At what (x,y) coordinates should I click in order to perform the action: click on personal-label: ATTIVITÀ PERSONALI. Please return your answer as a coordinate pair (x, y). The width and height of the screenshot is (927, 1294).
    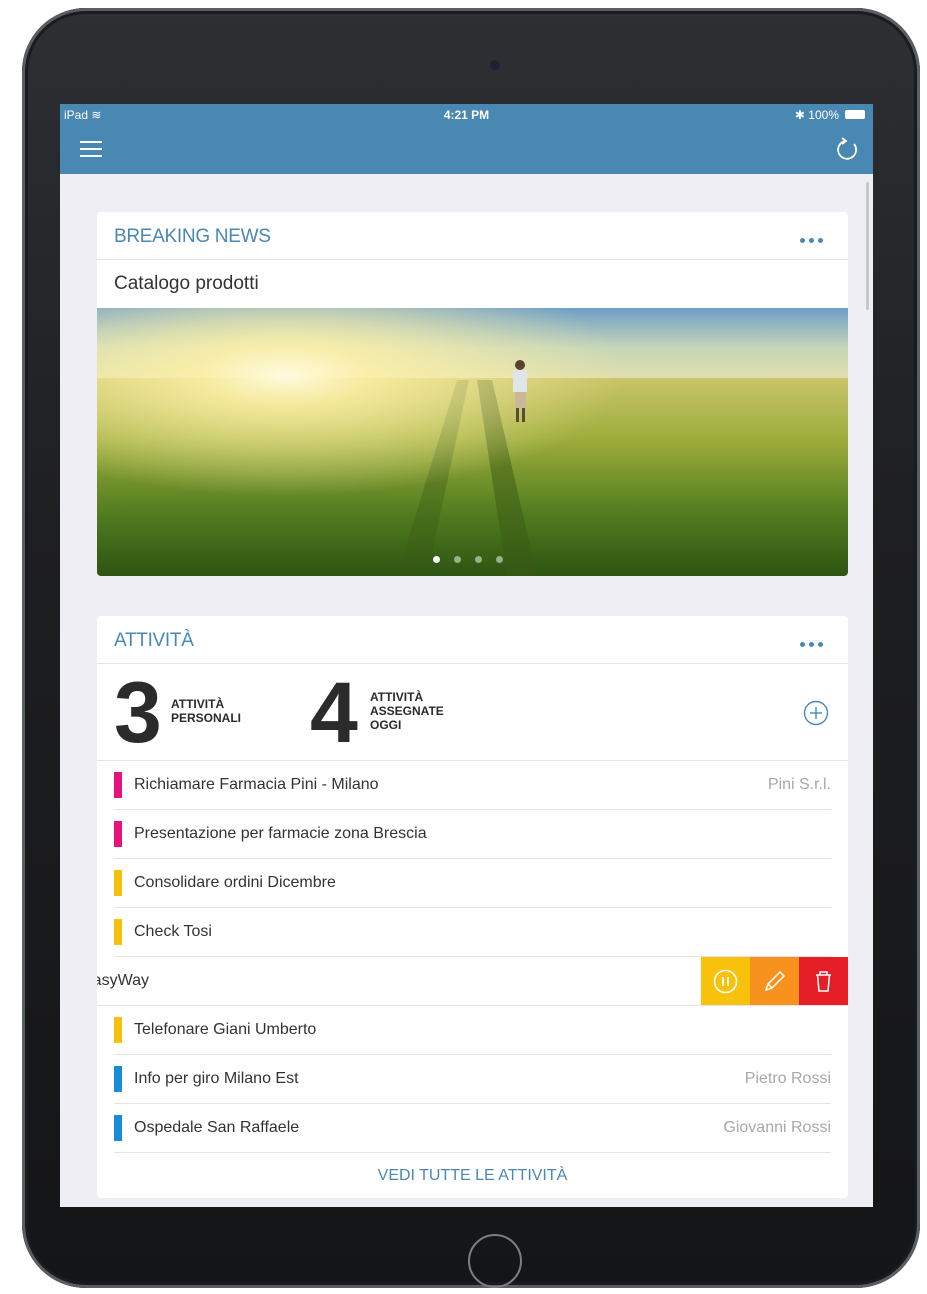
    Looking at the image, I should click on (206, 711).